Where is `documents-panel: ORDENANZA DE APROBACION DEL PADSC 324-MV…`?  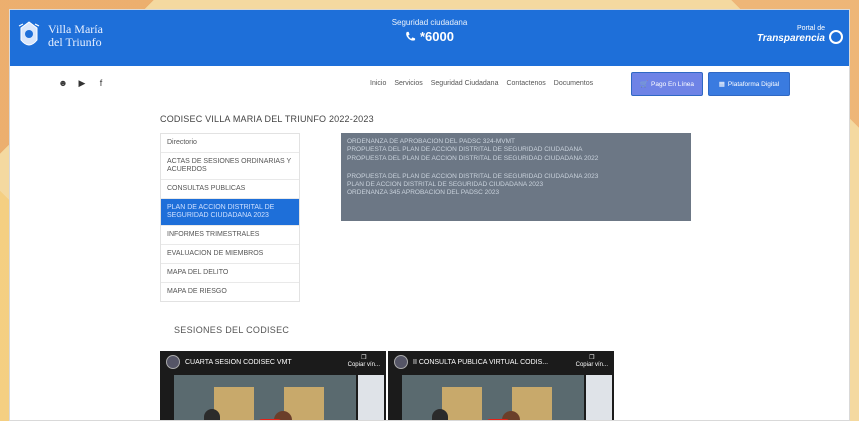
documents-panel: ORDENANZA DE APROBACION DEL PADSC 324-MV… is located at coordinates (516, 177).